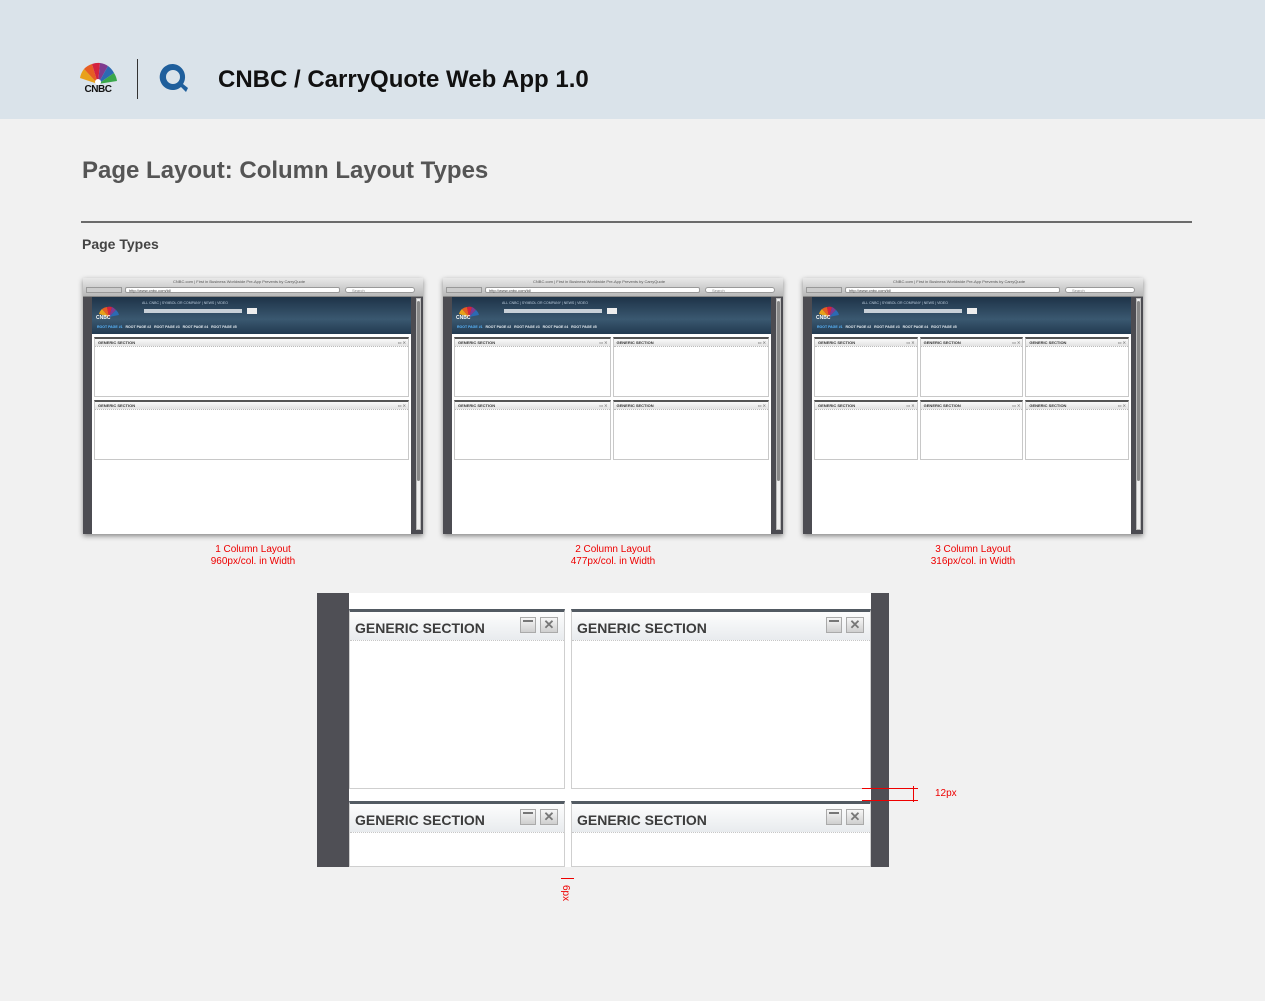  I want to click on layout-caption: 1 Column Layout 960px/col. in Width, so click(253, 556).